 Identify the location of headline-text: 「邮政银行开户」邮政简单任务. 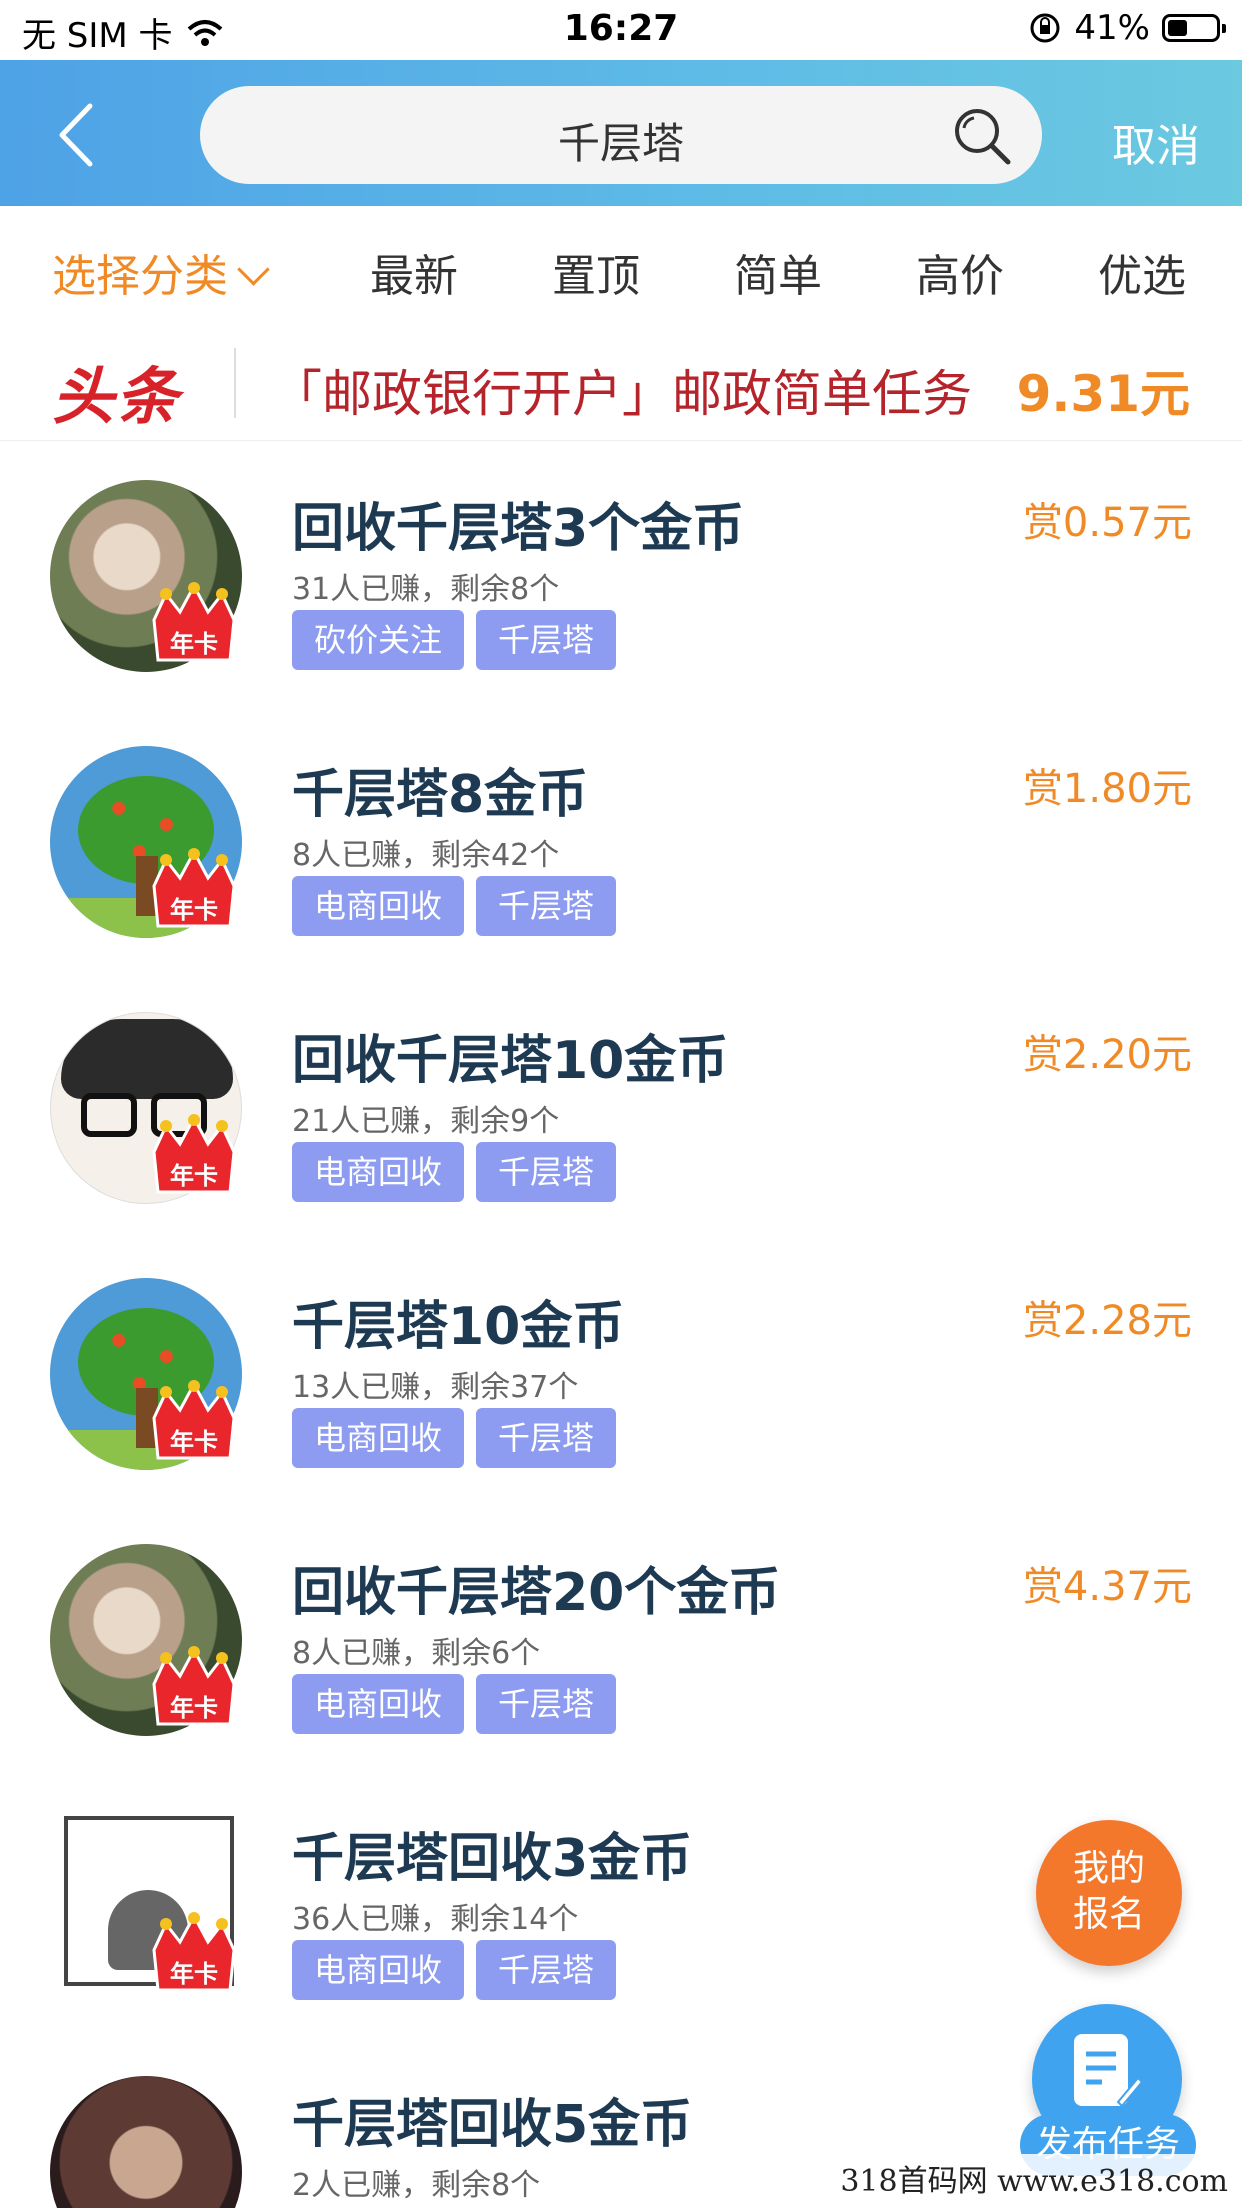
(622, 394).